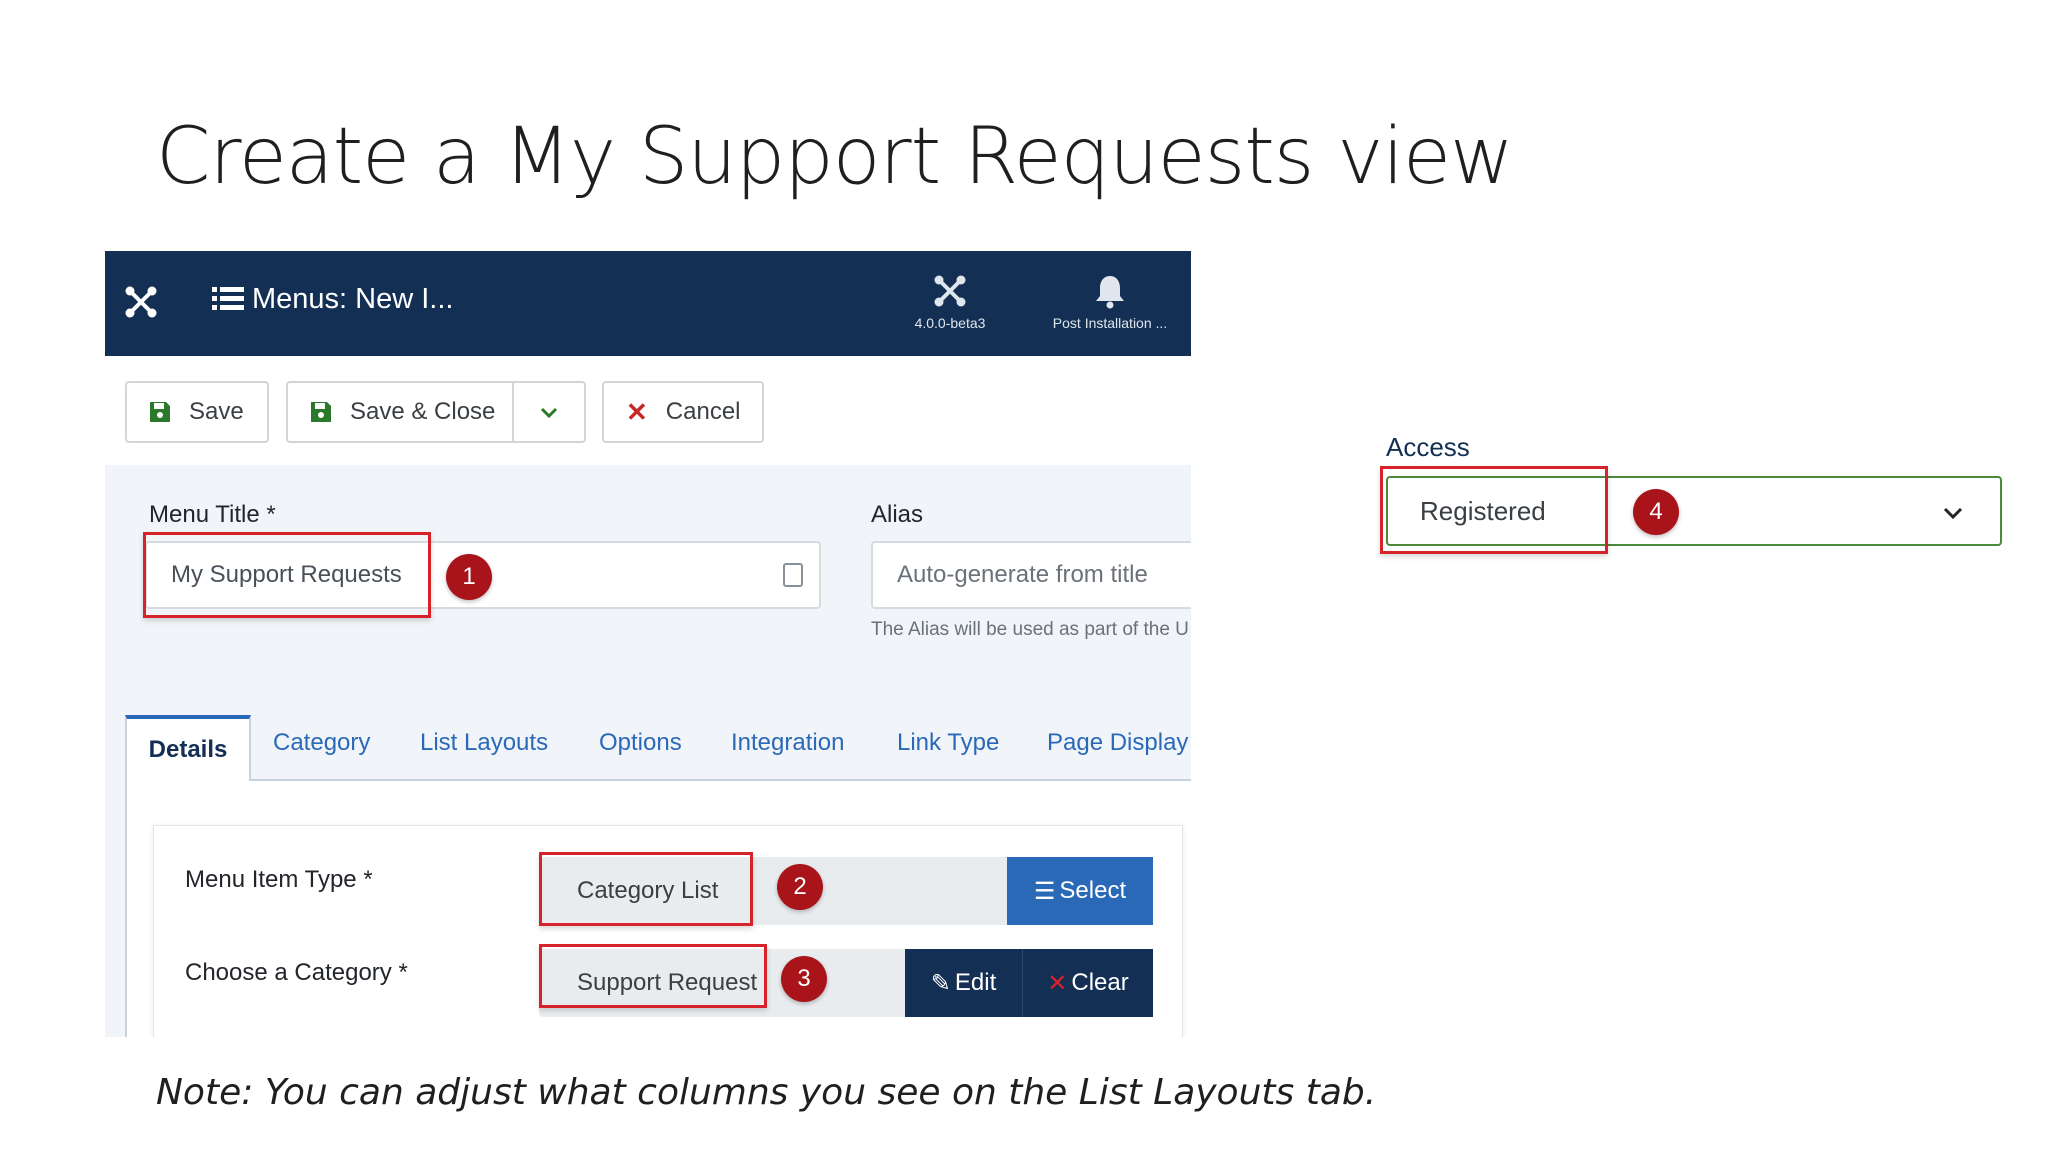  I want to click on tab-link-type: Link Type, so click(948, 743).